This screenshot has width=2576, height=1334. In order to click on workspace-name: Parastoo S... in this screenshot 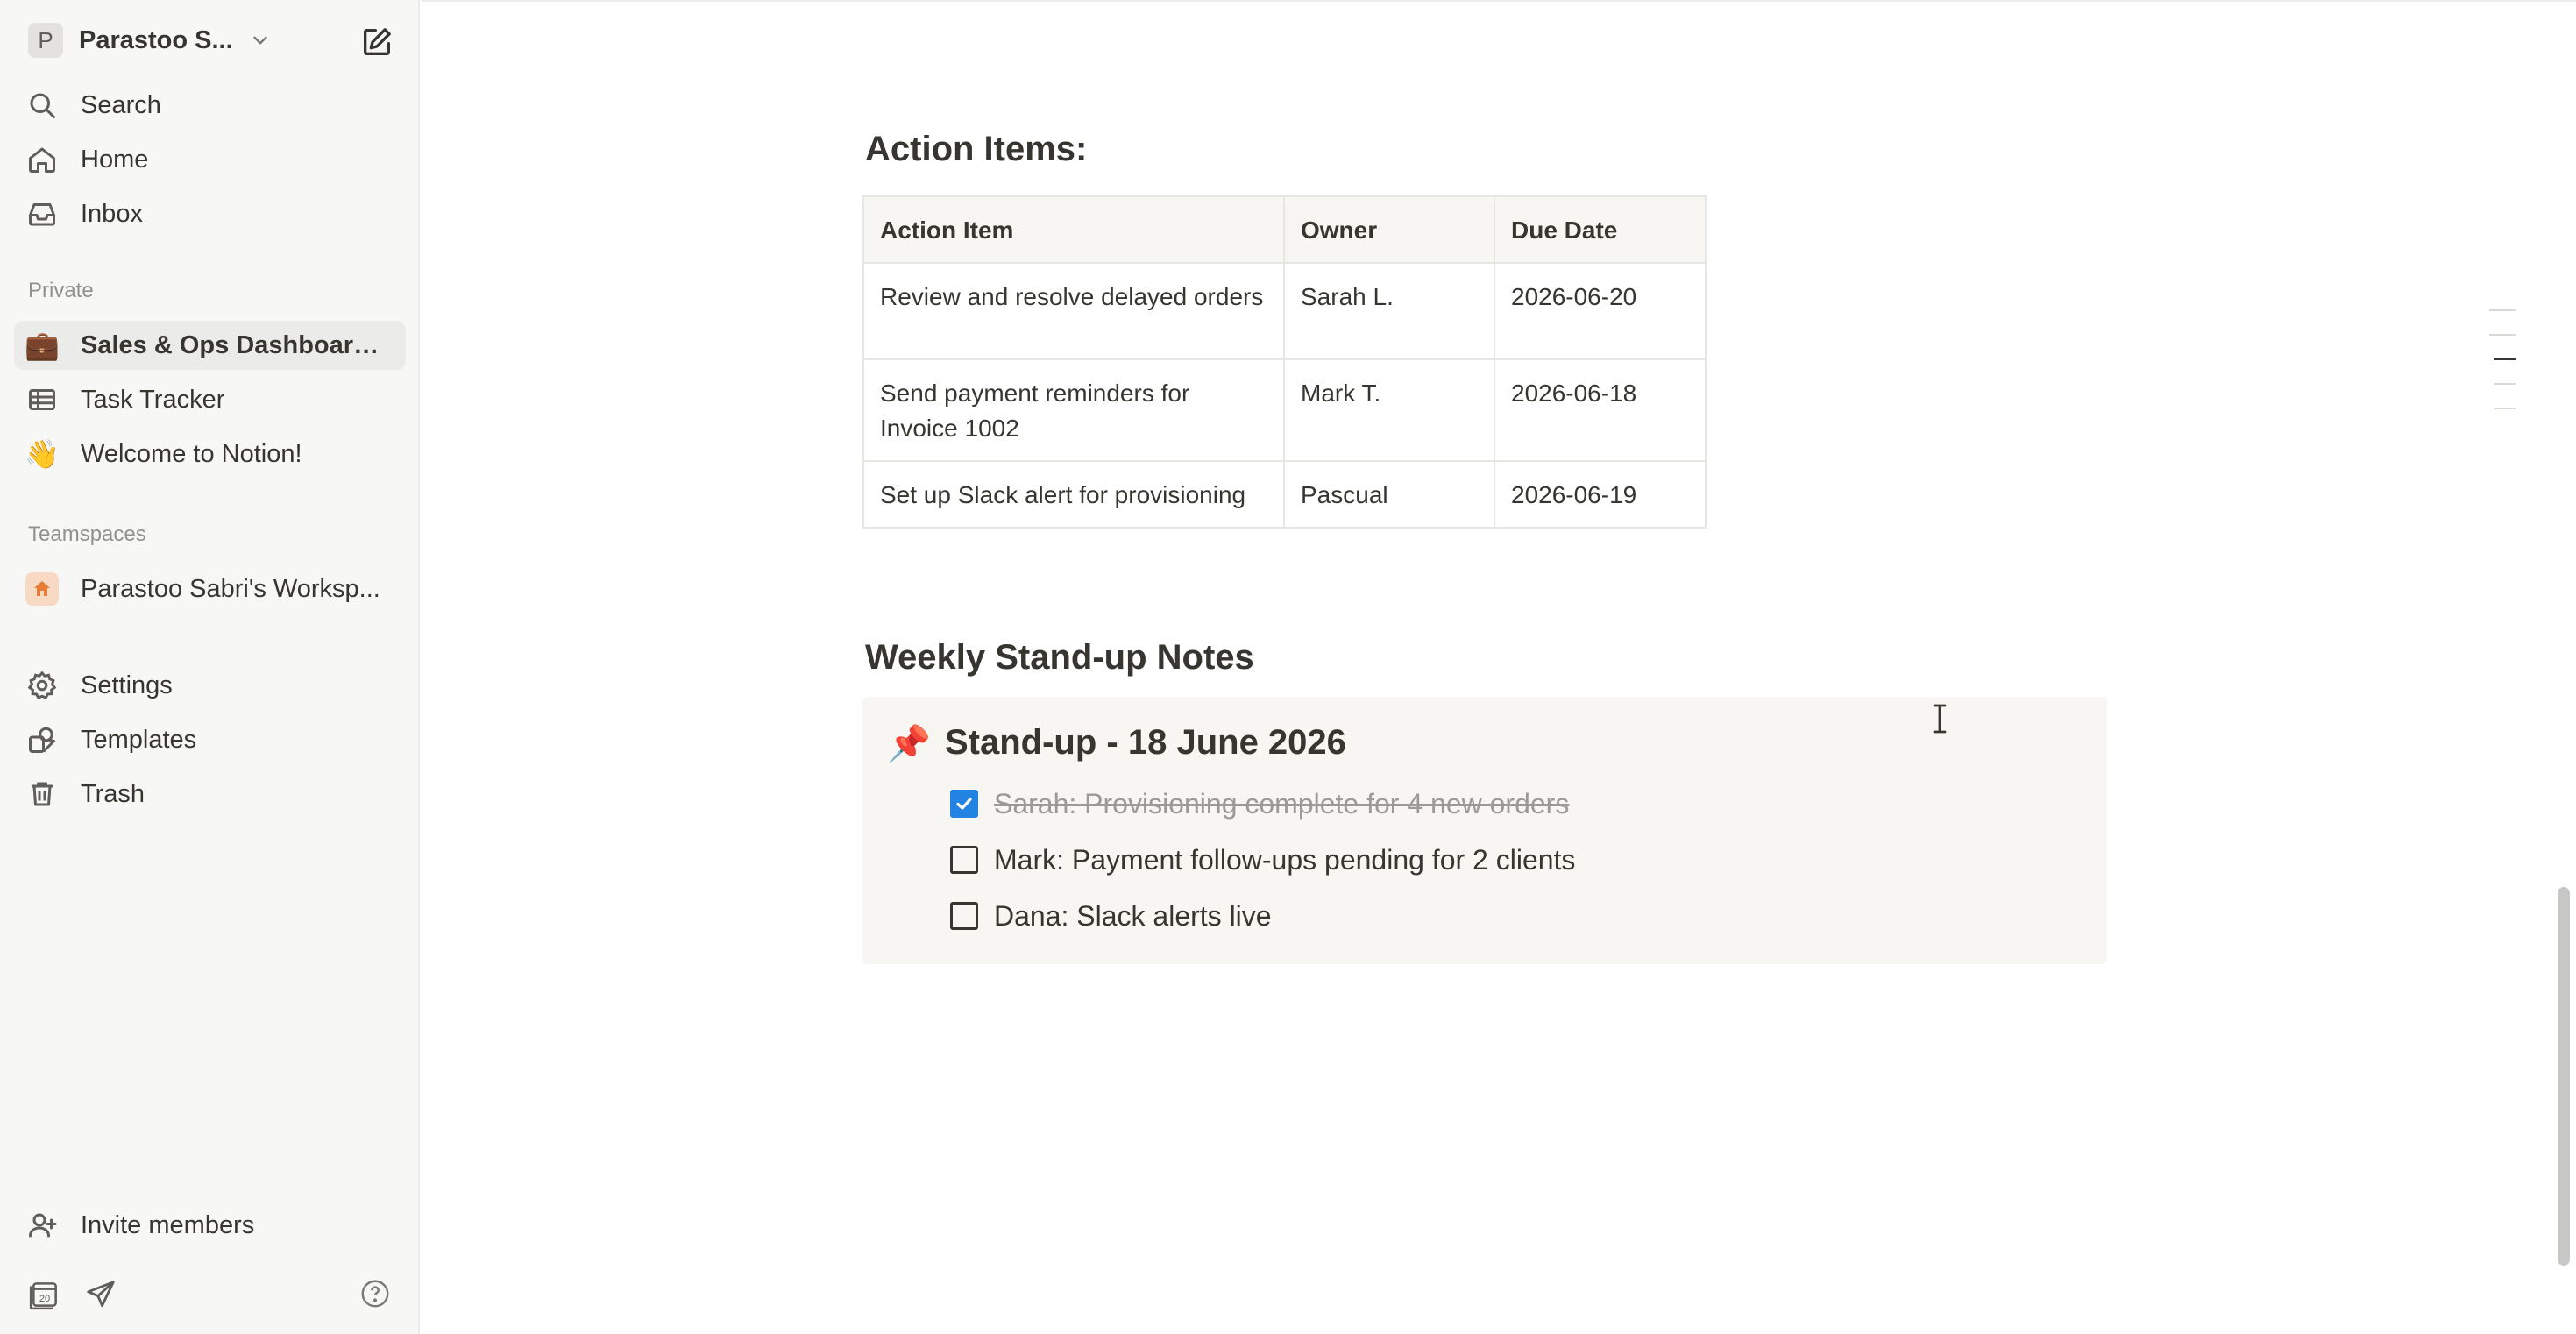, I will do `click(156, 39)`.